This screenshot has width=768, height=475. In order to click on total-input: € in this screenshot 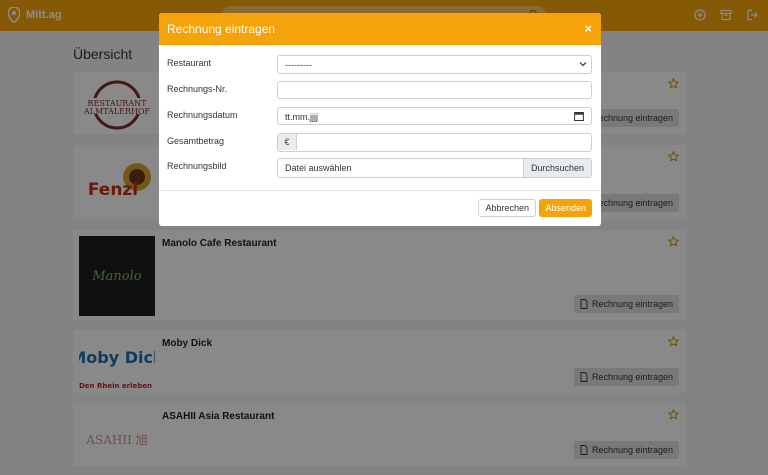, I will do `click(434, 142)`.